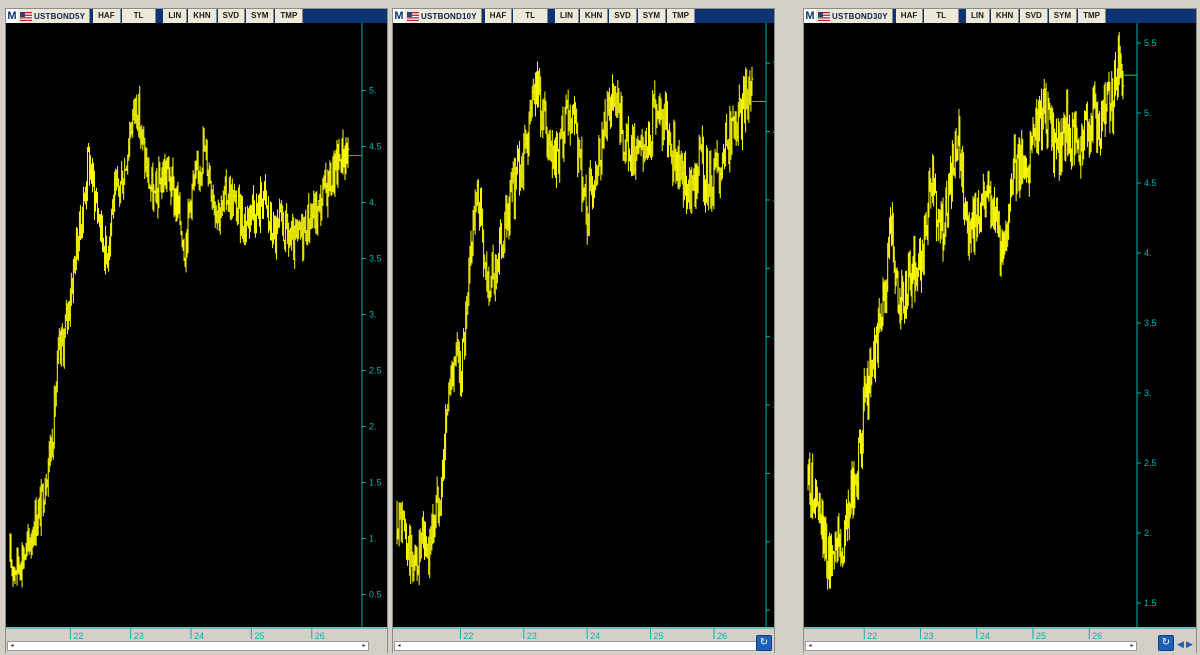 Image resolution: width=1200 pixels, height=655 pixels. Describe the element at coordinates (860, 16) in the screenshot. I see `symbol-name: USTBOND30Y` at that location.